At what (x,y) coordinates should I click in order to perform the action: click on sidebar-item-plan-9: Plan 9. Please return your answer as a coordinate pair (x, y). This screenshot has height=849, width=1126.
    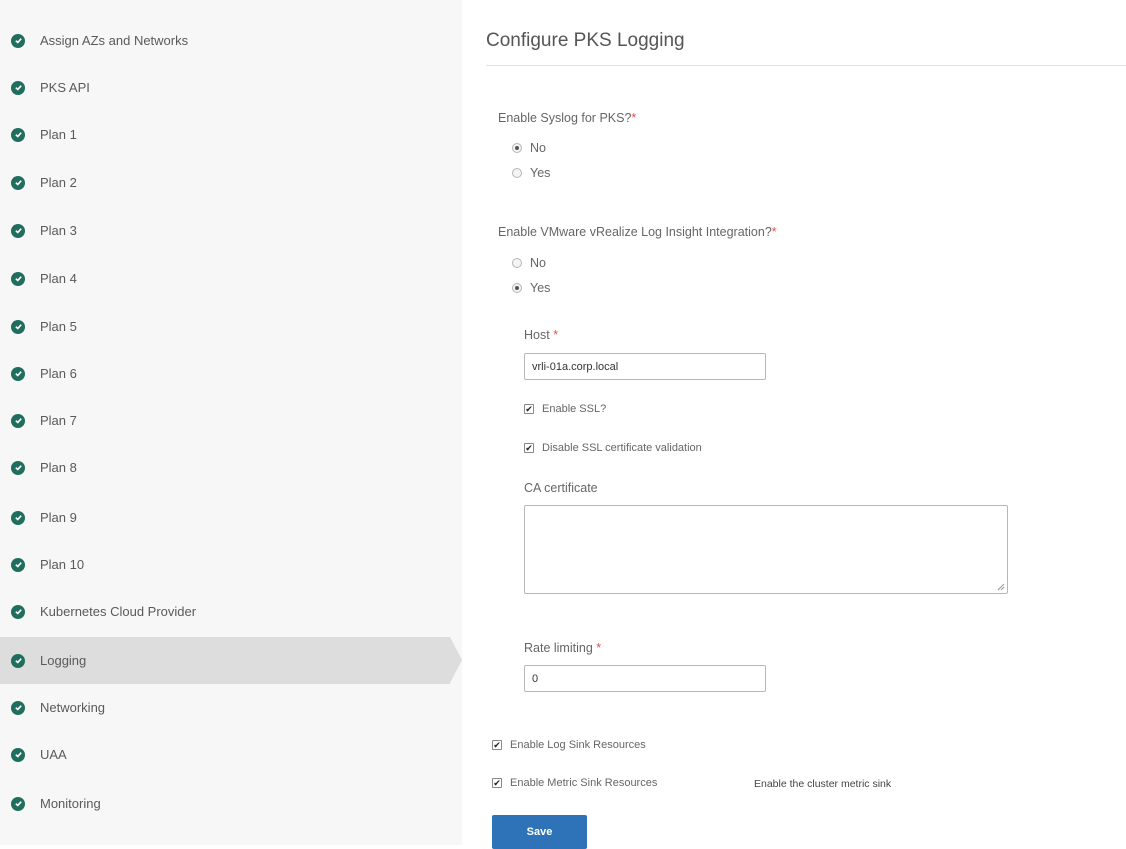
    Looking at the image, I should click on (225, 517).